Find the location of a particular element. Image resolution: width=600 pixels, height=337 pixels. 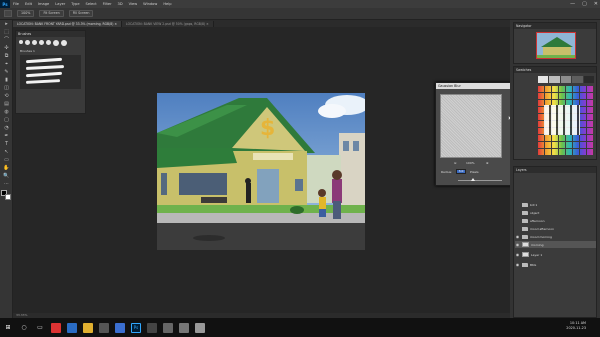

mail-icon is located at coordinates (120, 327).